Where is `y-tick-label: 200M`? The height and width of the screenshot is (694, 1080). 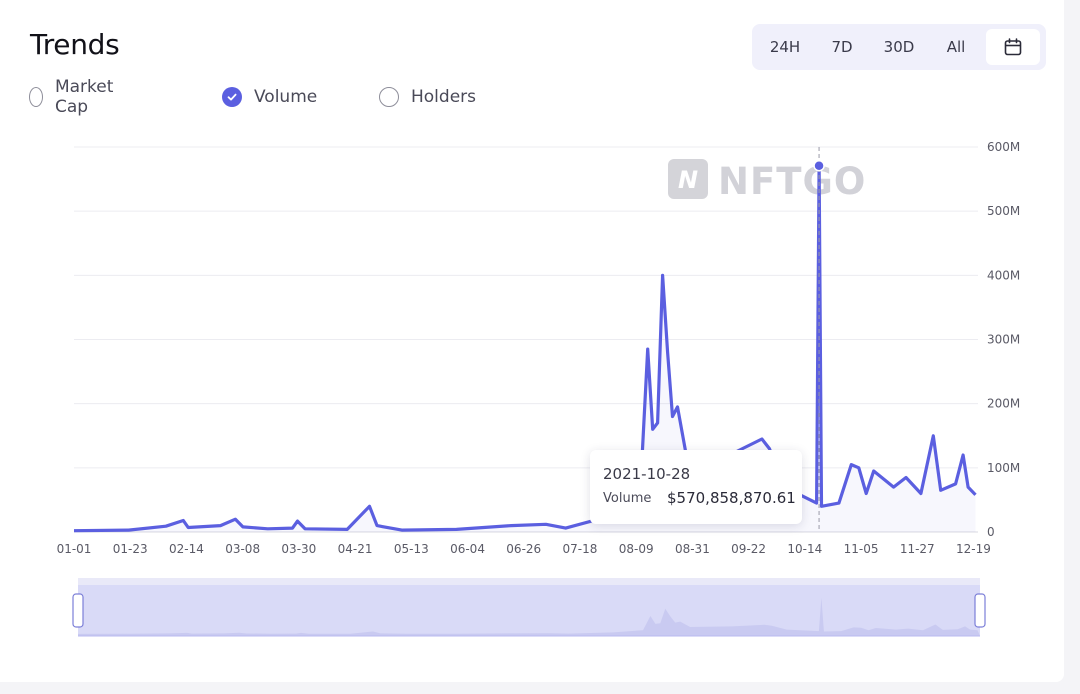 y-tick-label: 200M is located at coordinates (1003, 404).